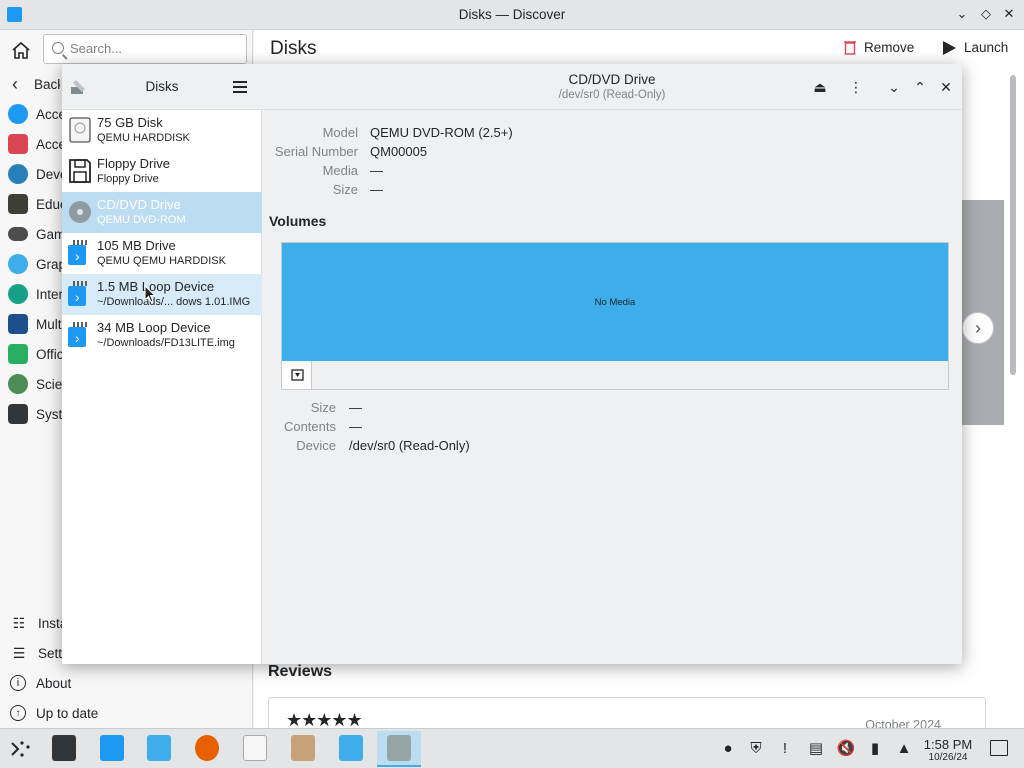  I want to click on hard-disk-icon, so click(80, 130).